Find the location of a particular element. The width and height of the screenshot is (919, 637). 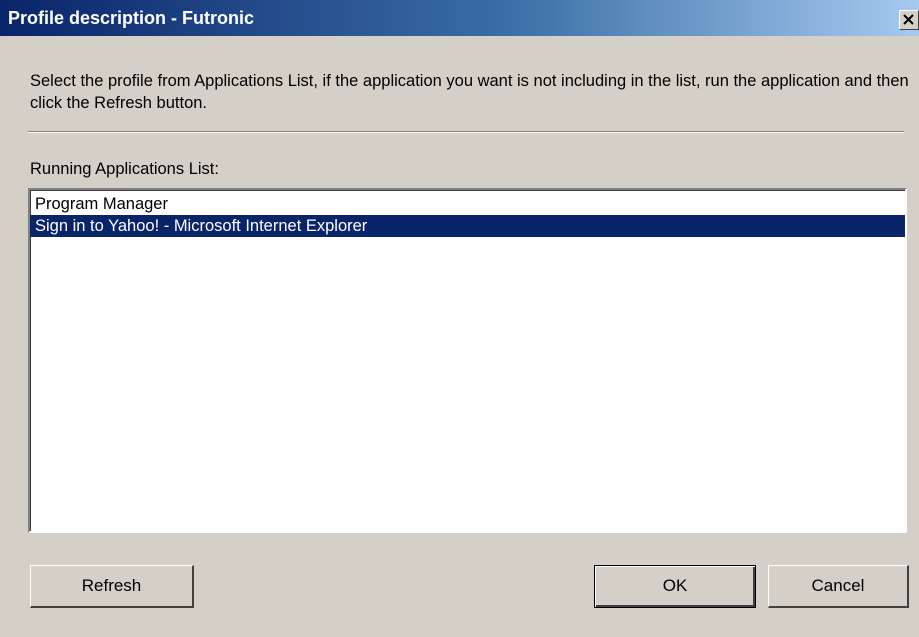

title-bar: Profile description - Futronic is located at coordinates (459, 18).